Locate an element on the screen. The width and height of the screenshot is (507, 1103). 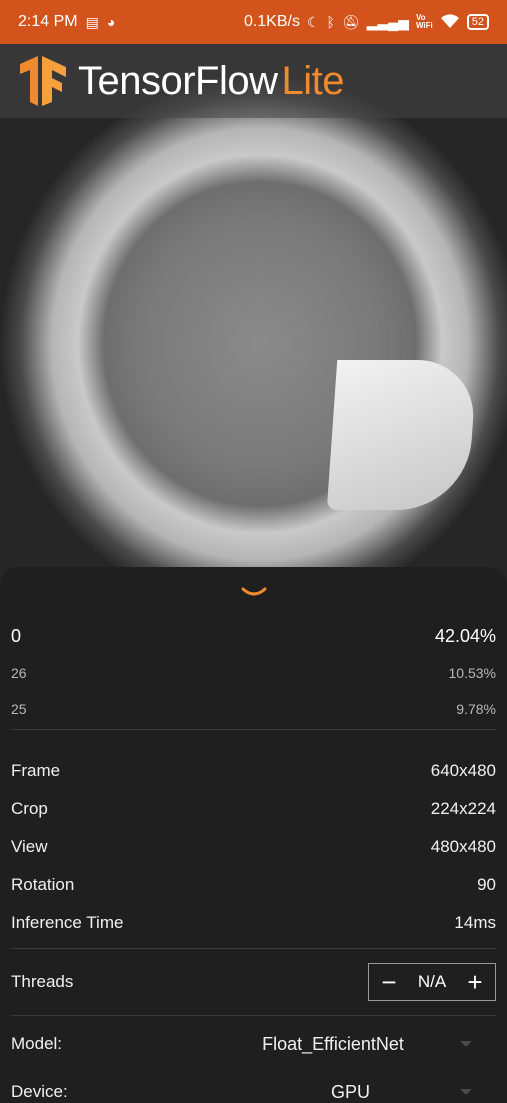
network-speed: 0.1KB/s is located at coordinates (271, 21).